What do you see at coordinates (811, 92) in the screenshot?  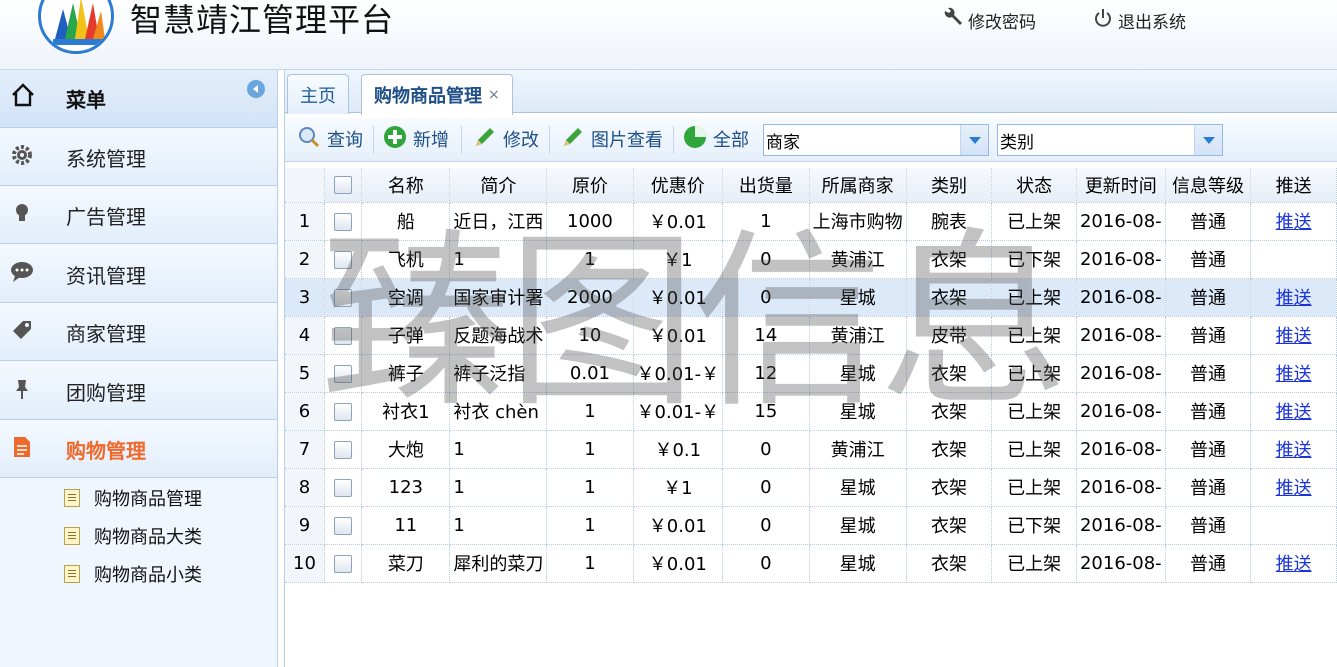 I see `tab-bar: 主页 购物商品管理 ×` at bounding box center [811, 92].